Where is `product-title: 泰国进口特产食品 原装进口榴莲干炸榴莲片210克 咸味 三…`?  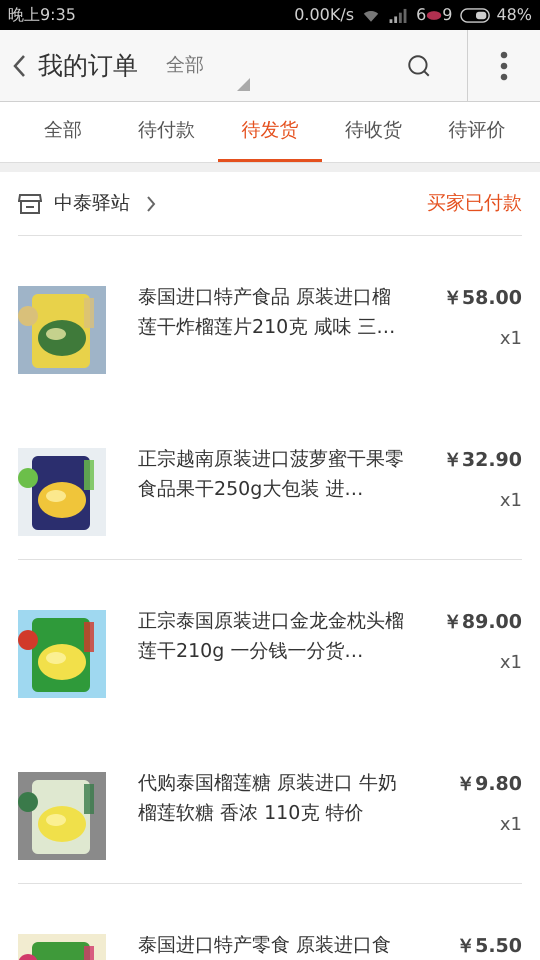
product-title: 泰国进口特产食品 原装进口榴莲干炸榴莲片210克 咸味 三… is located at coordinates (272, 312).